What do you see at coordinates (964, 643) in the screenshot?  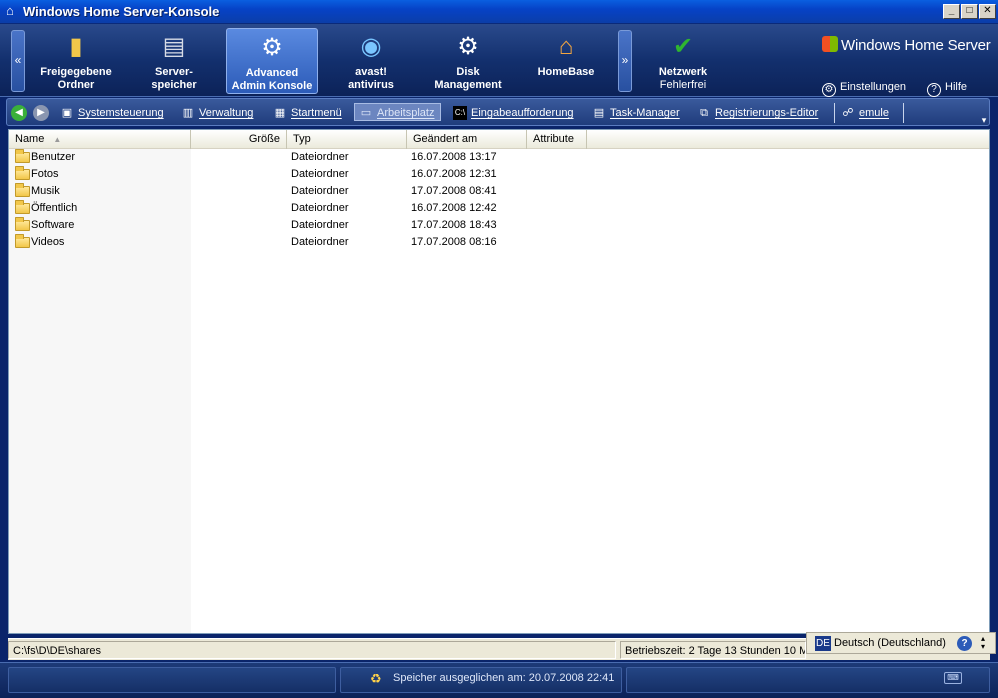 I see `language-help-icon: ?` at bounding box center [964, 643].